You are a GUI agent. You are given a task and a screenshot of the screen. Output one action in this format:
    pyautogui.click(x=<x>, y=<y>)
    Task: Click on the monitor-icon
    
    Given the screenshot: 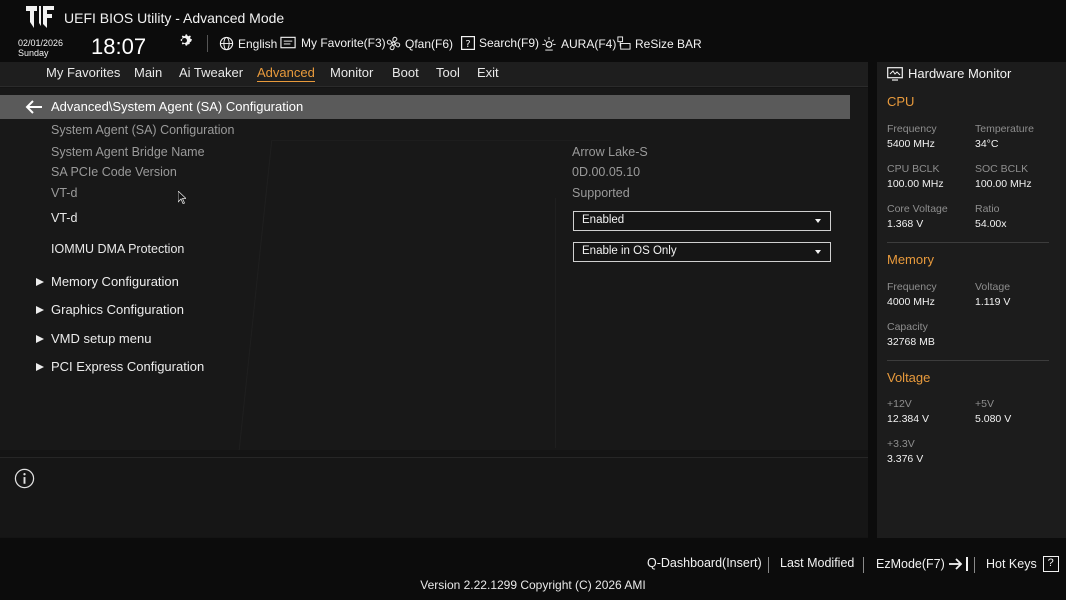 What is the action you would take?
    pyautogui.click(x=895, y=73)
    